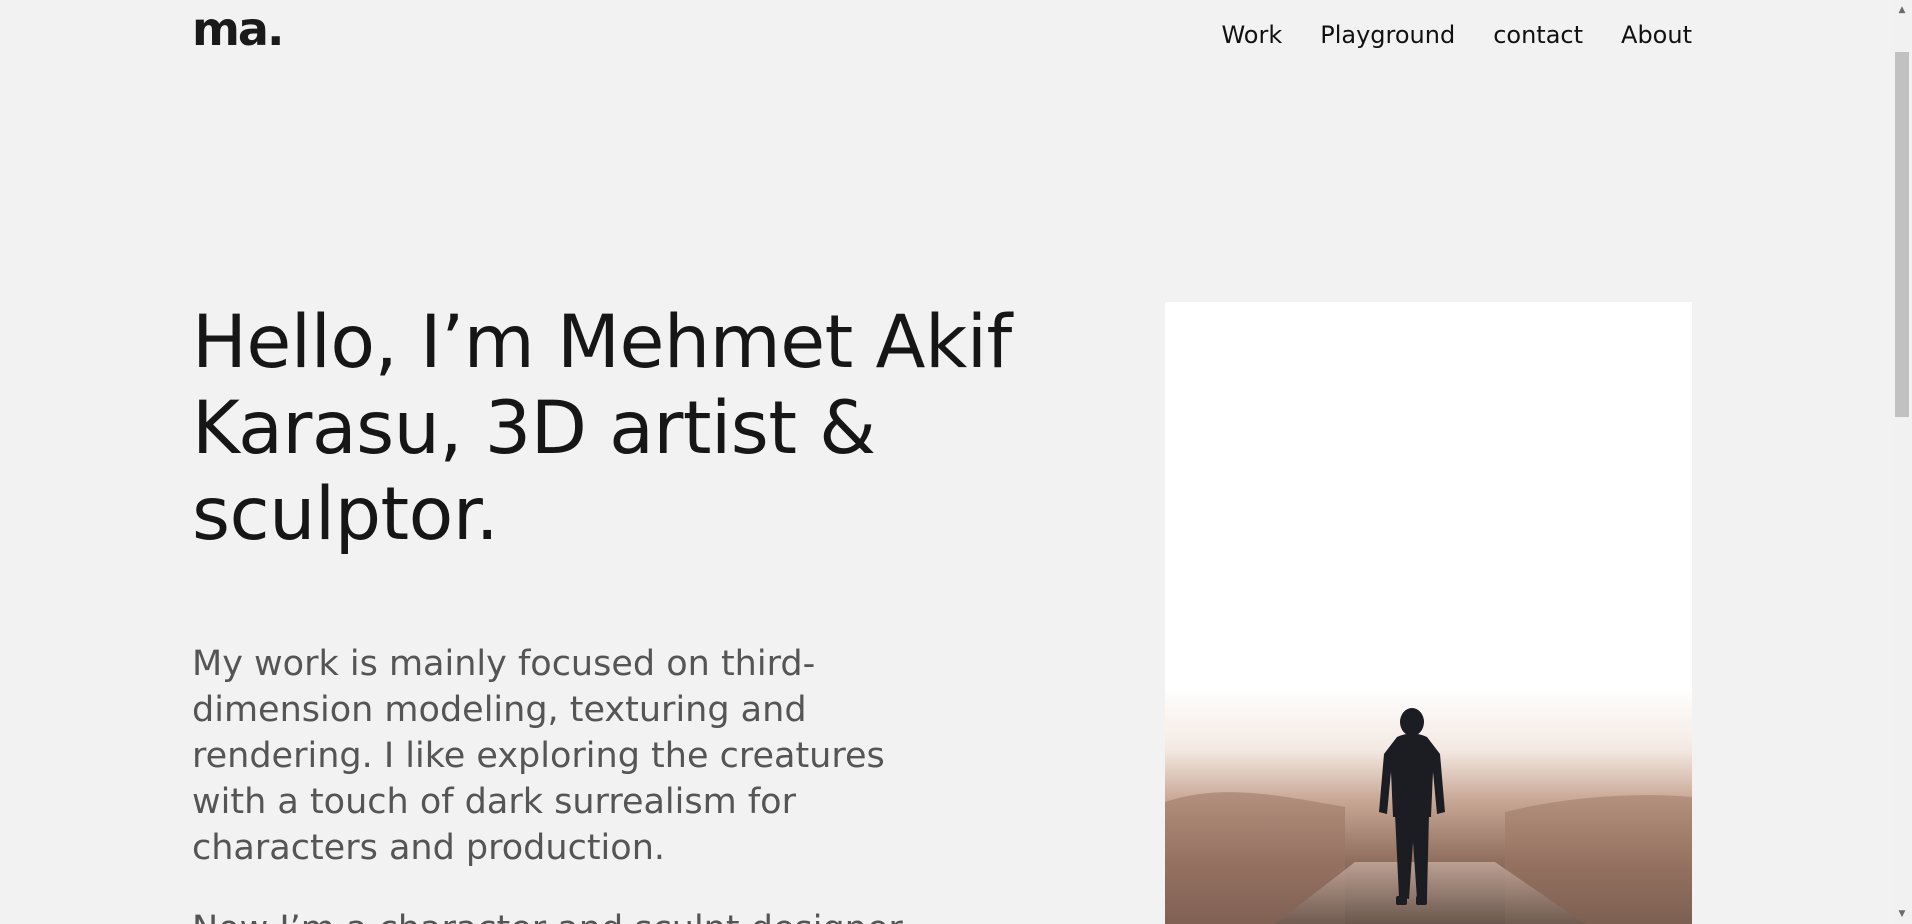 The width and height of the screenshot is (1912, 924). I want to click on vertical-scrollbar: ▲ ▼, so click(1902, 462).